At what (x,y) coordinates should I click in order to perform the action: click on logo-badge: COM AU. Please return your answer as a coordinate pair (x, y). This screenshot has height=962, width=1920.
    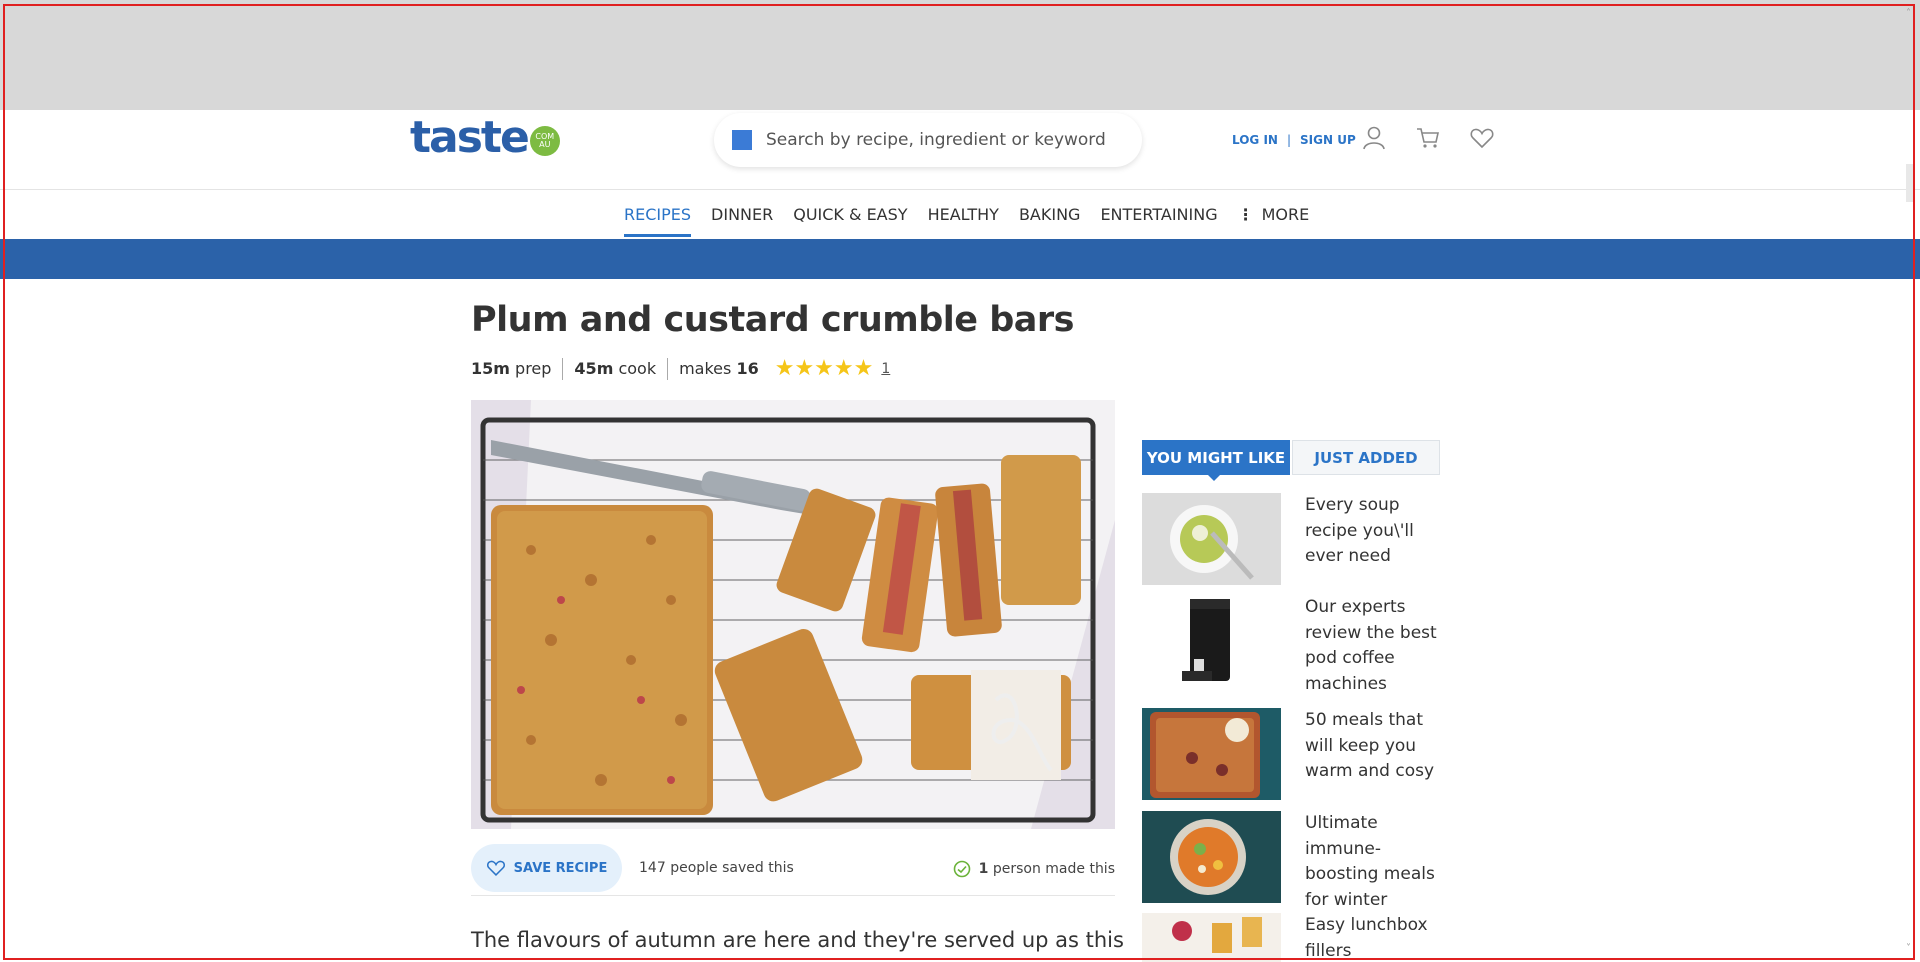
    Looking at the image, I should click on (544, 141).